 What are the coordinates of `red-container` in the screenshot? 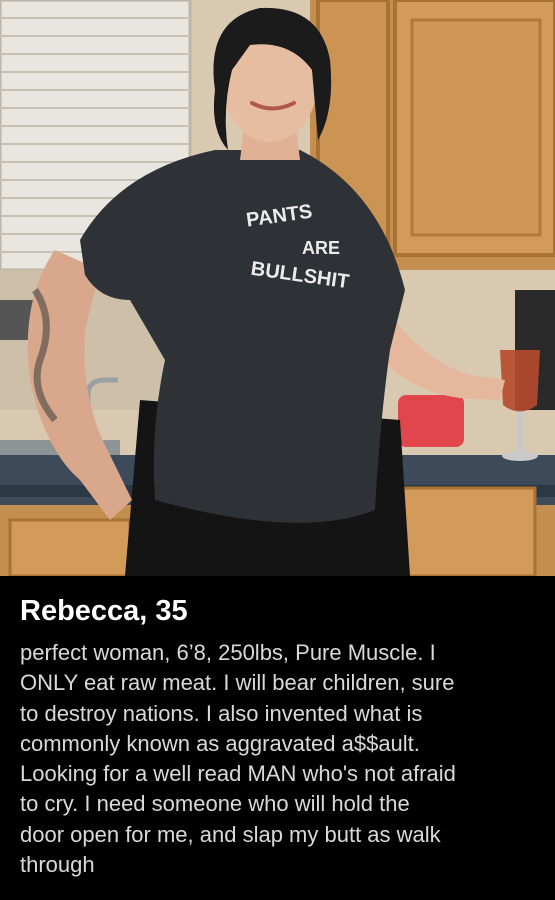 It's located at (431, 421).